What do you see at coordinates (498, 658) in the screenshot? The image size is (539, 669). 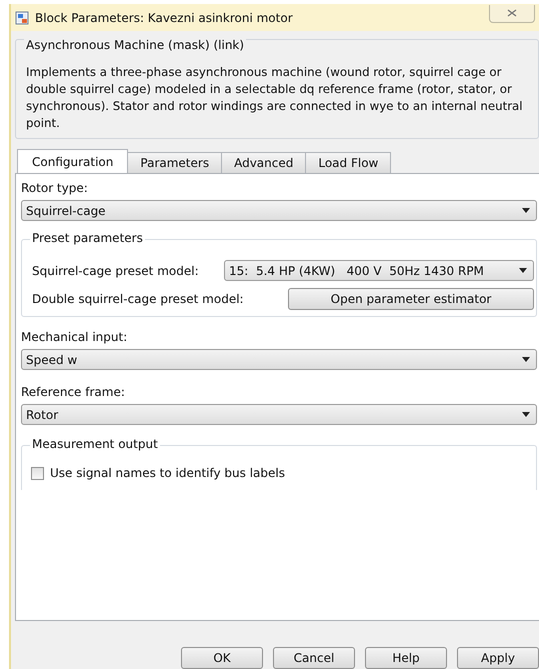 I see `dialog-button: Apply` at bounding box center [498, 658].